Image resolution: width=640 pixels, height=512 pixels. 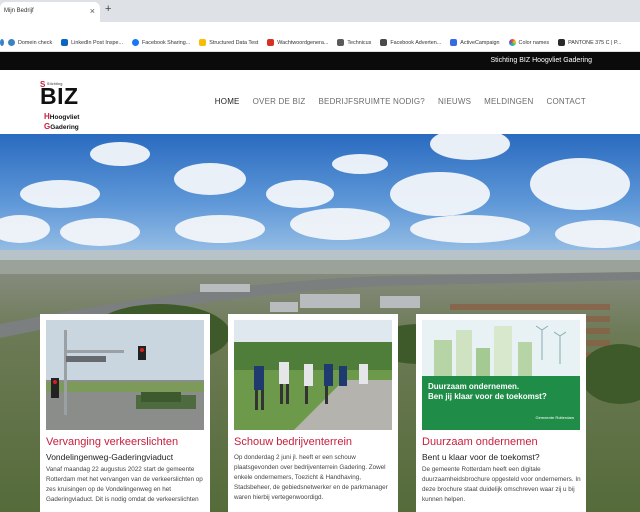 What do you see at coordinates (354, 42) in the screenshot?
I see `bookmark-item: Technicus` at bounding box center [354, 42].